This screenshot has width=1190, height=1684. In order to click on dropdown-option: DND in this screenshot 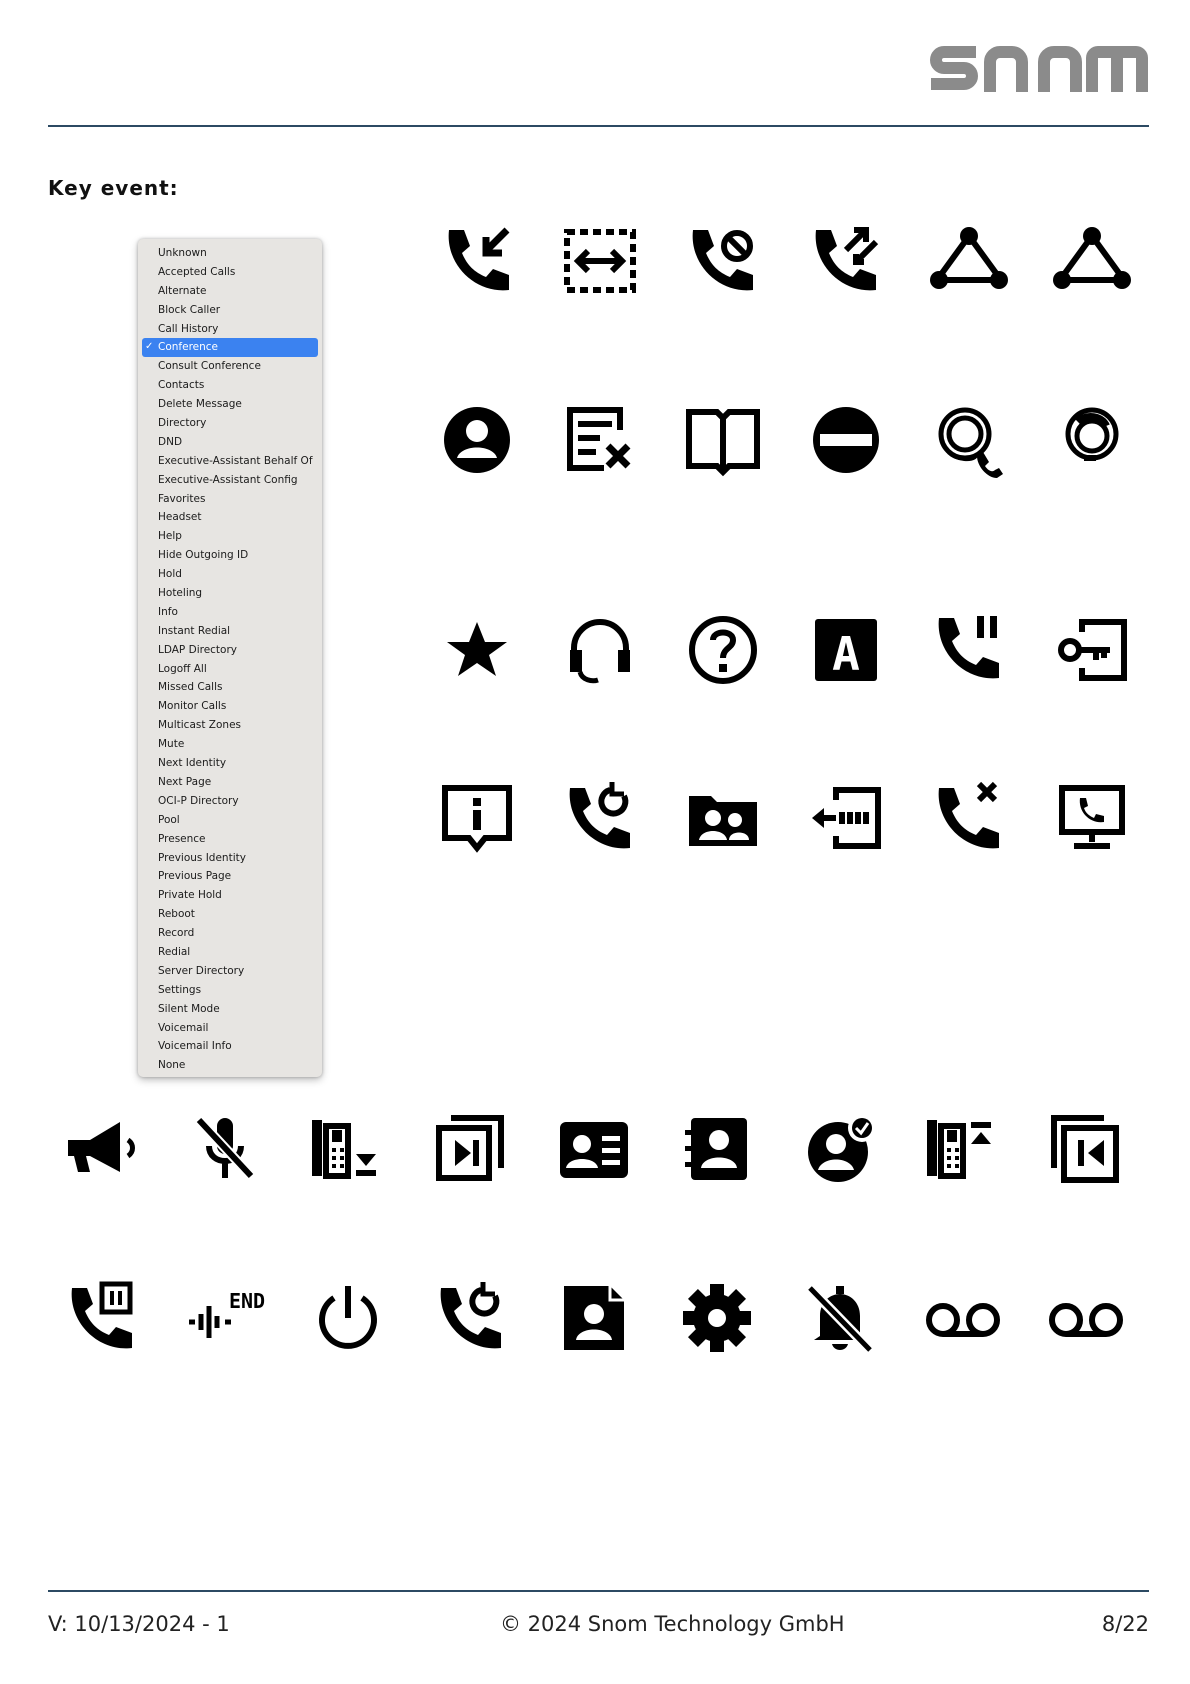, I will do `click(230, 442)`.